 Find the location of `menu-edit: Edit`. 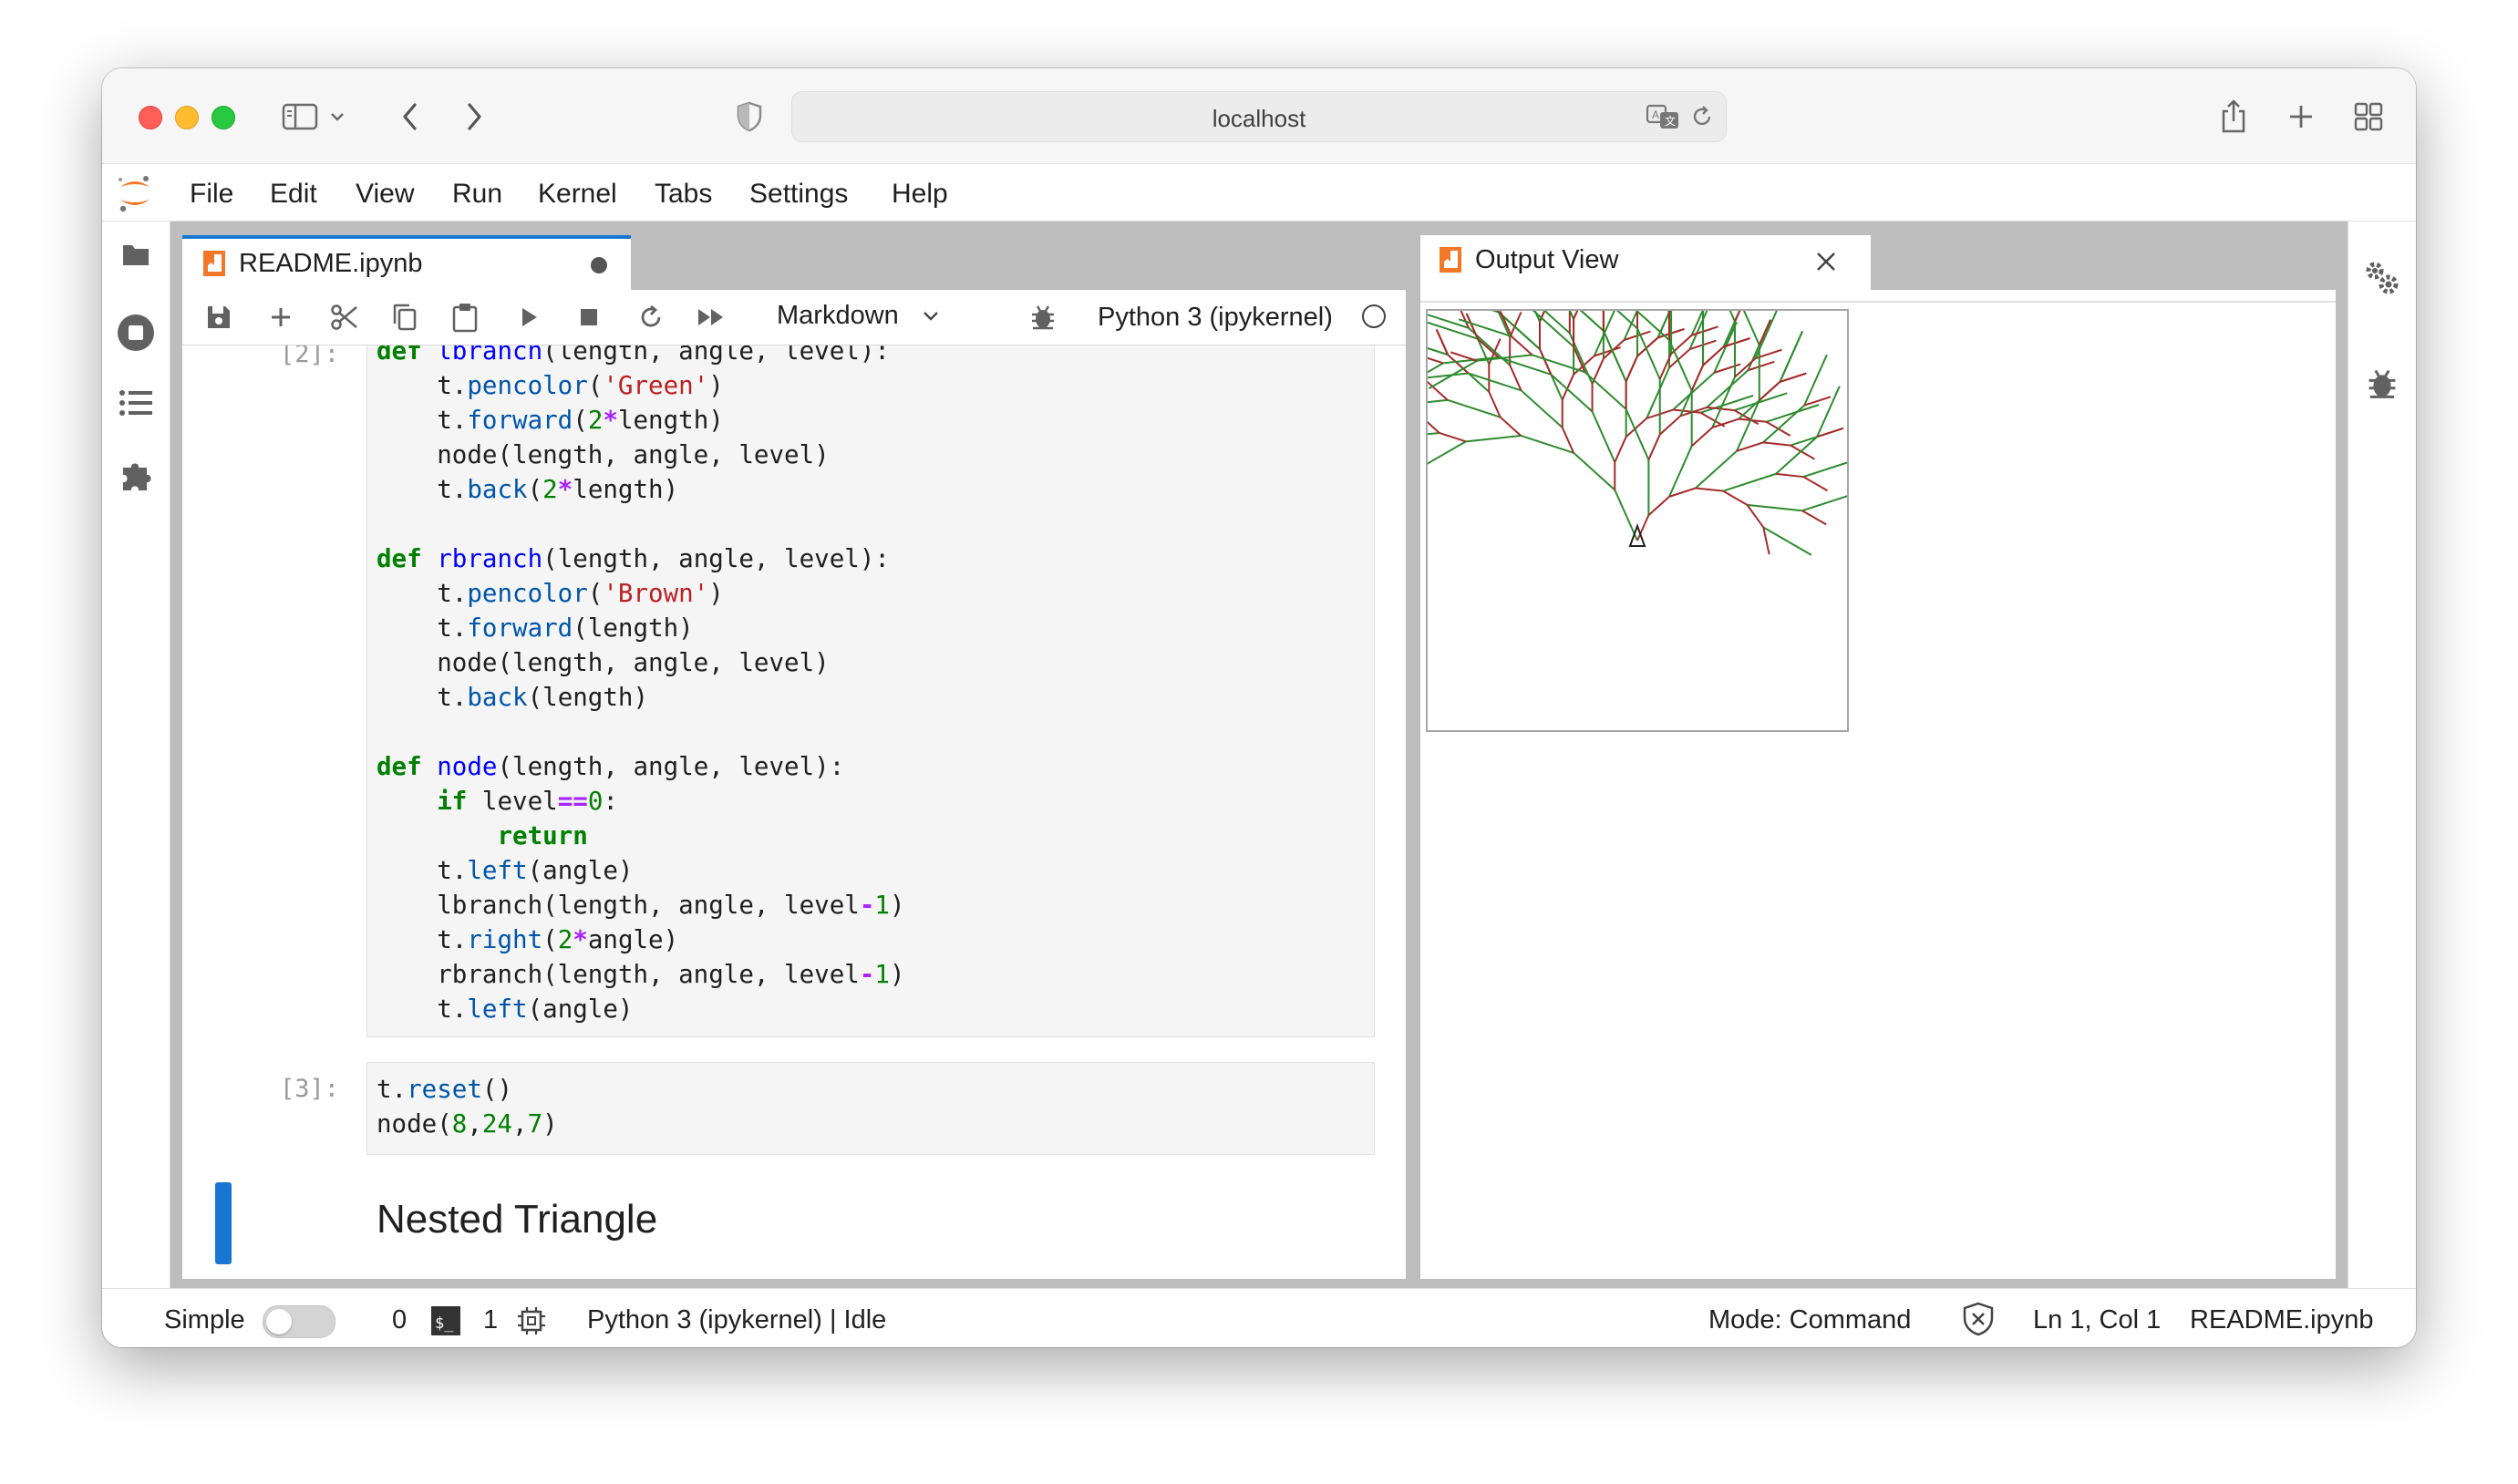

menu-edit: Edit is located at coordinates (293, 194).